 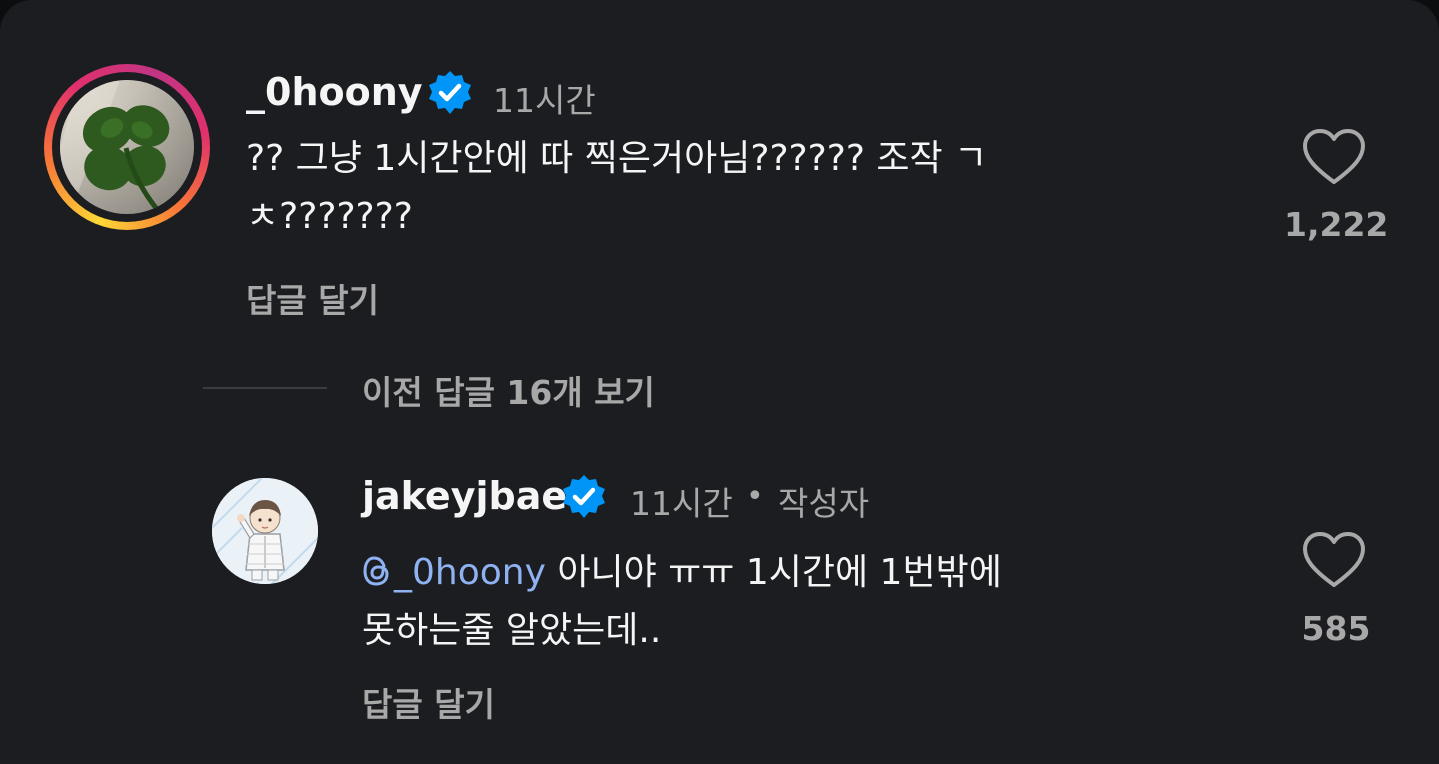 I want to click on comment-text: ?? 그냥 1시간안에 따 찍은거아님?????? 조작 ㄱ ㅊ???????, so click(x=721, y=188).